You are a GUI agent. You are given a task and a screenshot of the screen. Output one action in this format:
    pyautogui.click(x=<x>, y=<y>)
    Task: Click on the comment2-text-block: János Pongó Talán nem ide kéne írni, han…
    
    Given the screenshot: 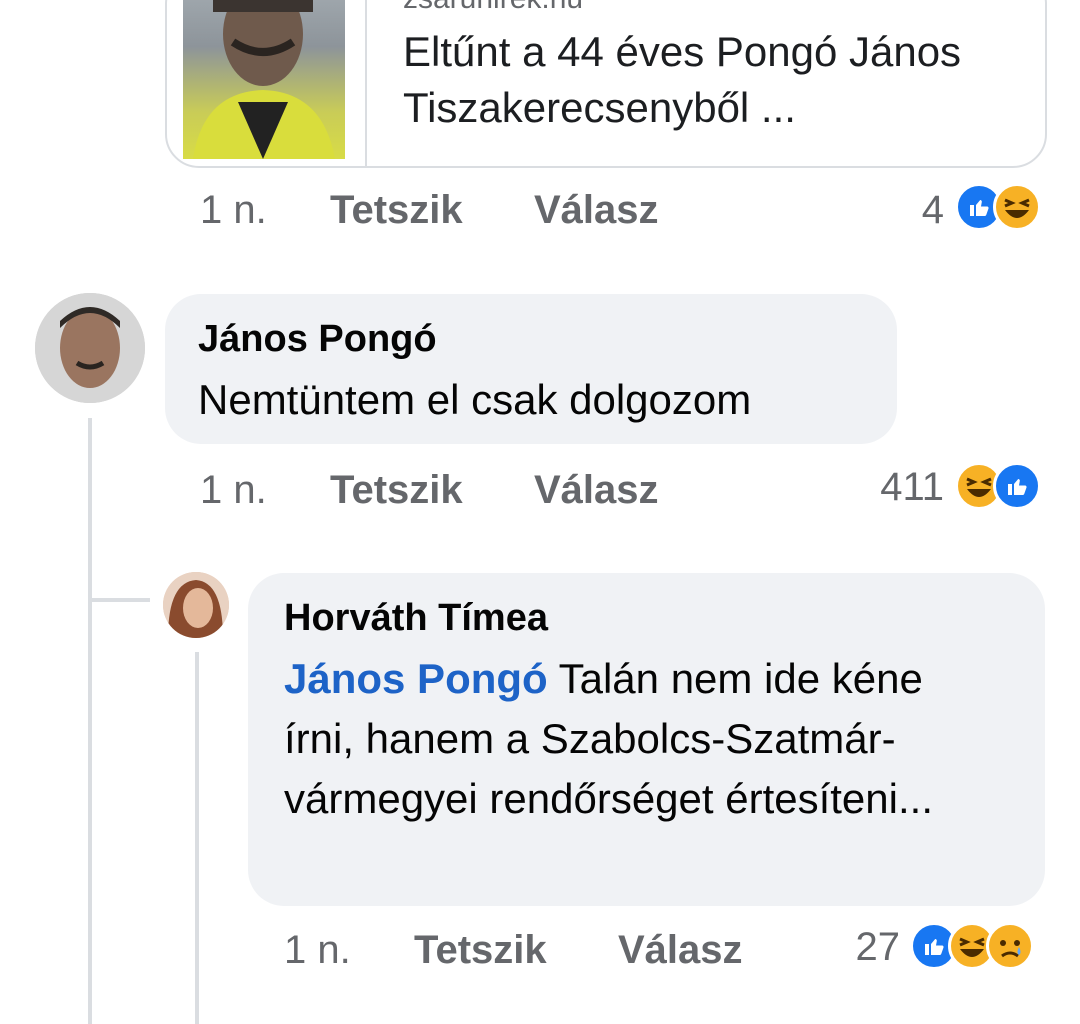 What is the action you would take?
    pyautogui.click(x=629, y=739)
    